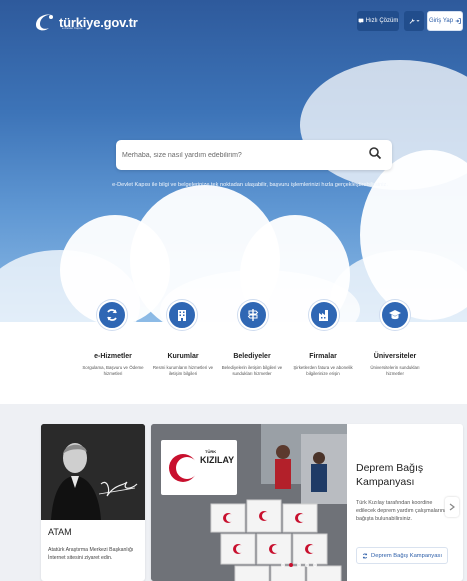  What do you see at coordinates (183, 468) in the screenshot?
I see `red-crescent-icon` at bounding box center [183, 468].